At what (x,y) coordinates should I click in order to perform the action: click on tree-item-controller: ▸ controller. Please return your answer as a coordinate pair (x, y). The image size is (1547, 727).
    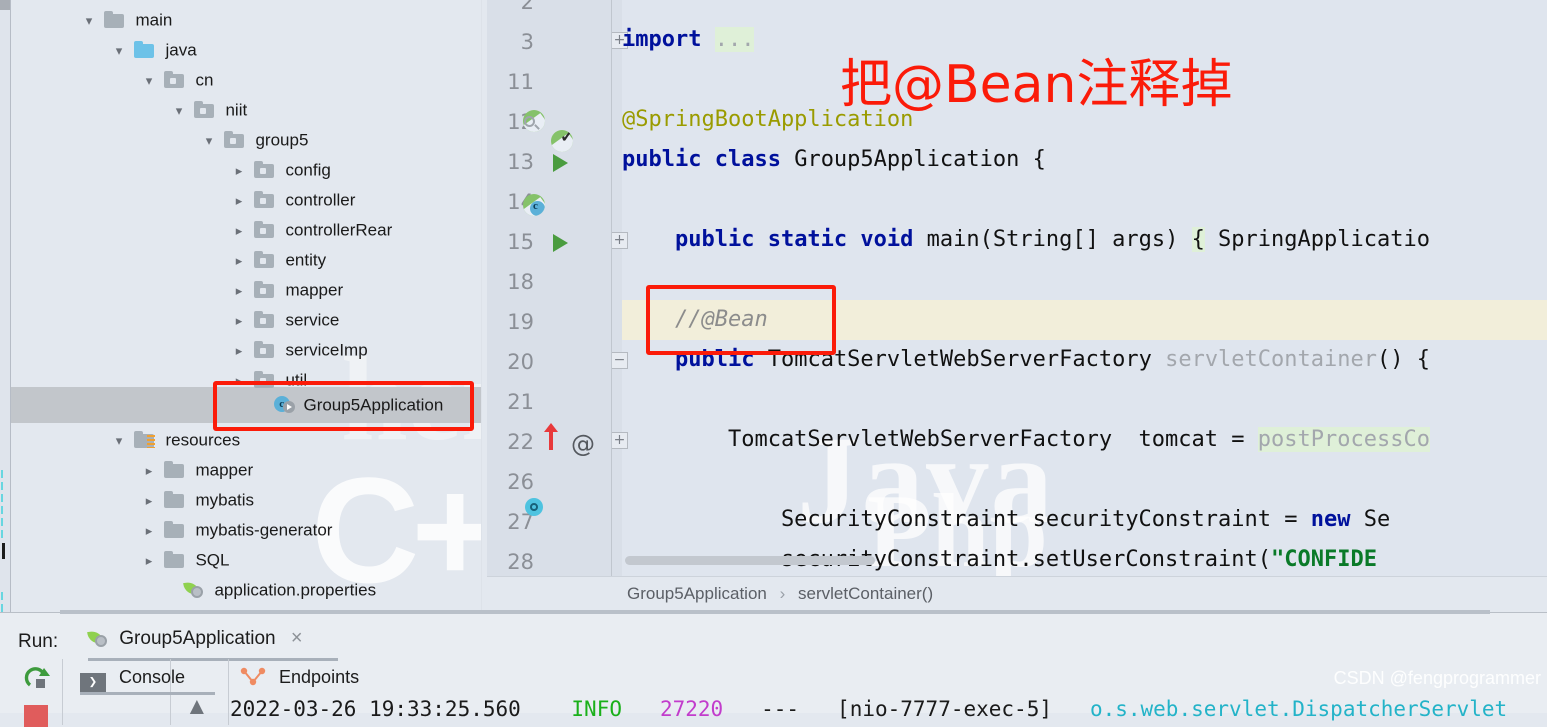
    Looking at the image, I should click on (292, 200).